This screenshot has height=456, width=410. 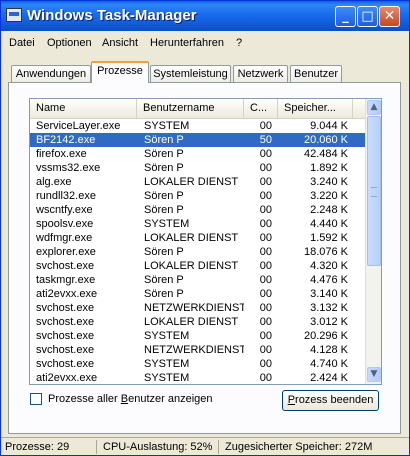 I want to click on column-header-username: Benutzername, so click(x=190, y=108).